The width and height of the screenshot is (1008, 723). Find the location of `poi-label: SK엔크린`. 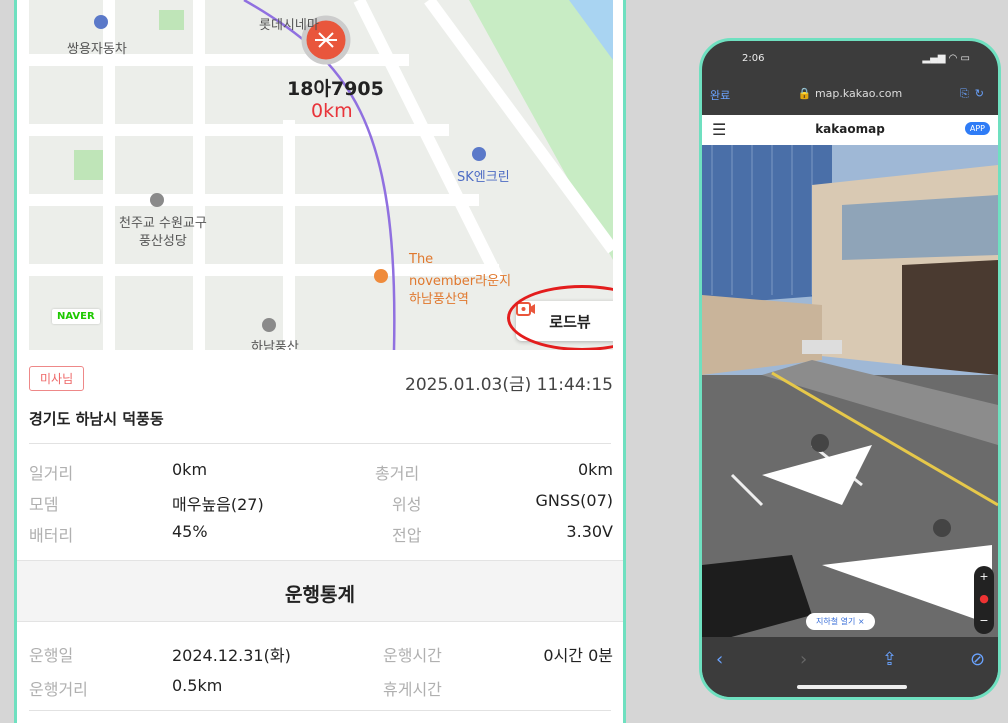

poi-label: SK엔크린 is located at coordinates (483, 177).